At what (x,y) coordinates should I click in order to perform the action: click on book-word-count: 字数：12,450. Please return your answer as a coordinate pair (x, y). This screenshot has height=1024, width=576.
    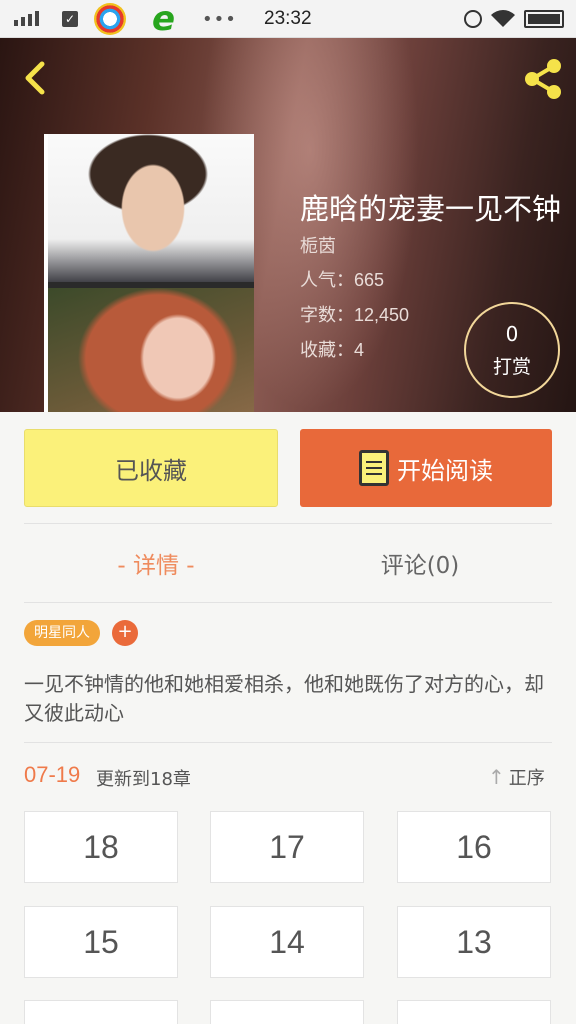
    Looking at the image, I should click on (355, 315).